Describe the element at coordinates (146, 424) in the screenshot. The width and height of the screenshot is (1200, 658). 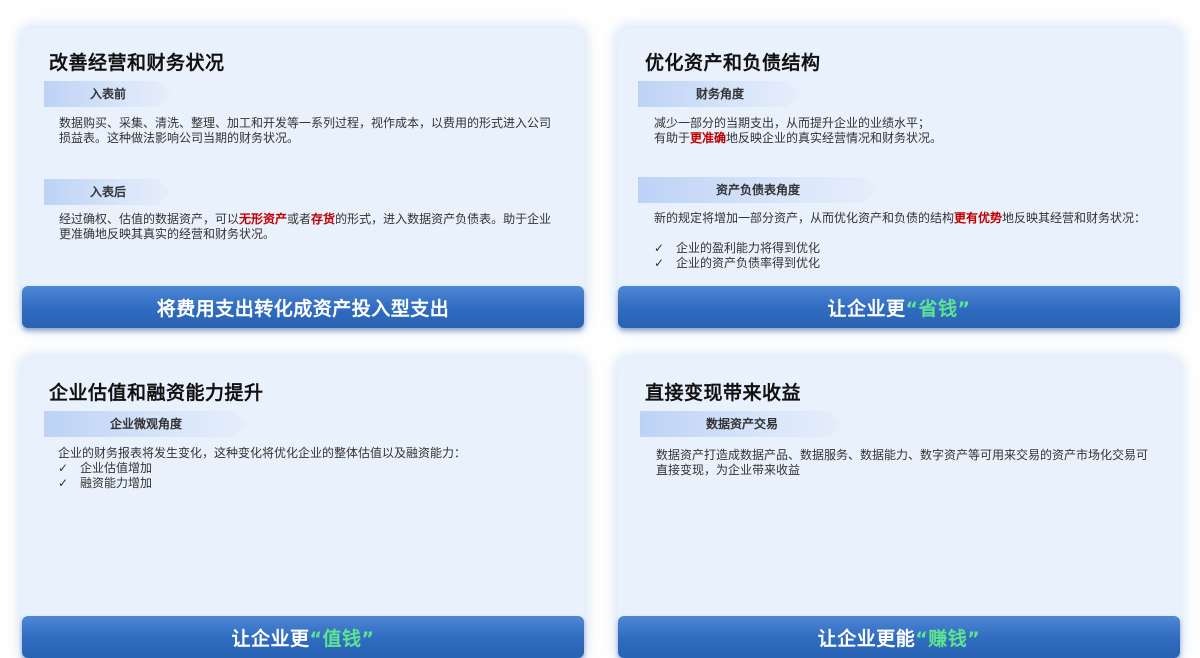
I see `tag-micro-perspective: 企业微观角度` at that location.